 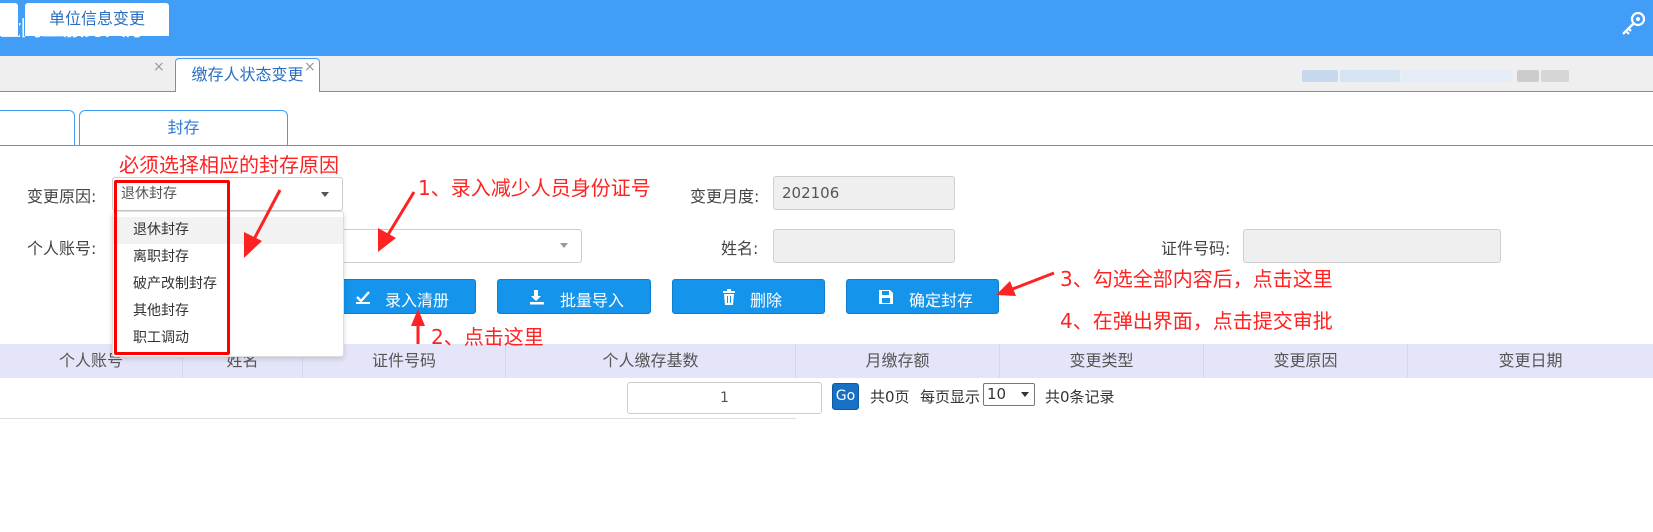 What do you see at coordinates (649, 266) in the screenshot?
I see `annotation-arrows` at bounding box center [649, 266].